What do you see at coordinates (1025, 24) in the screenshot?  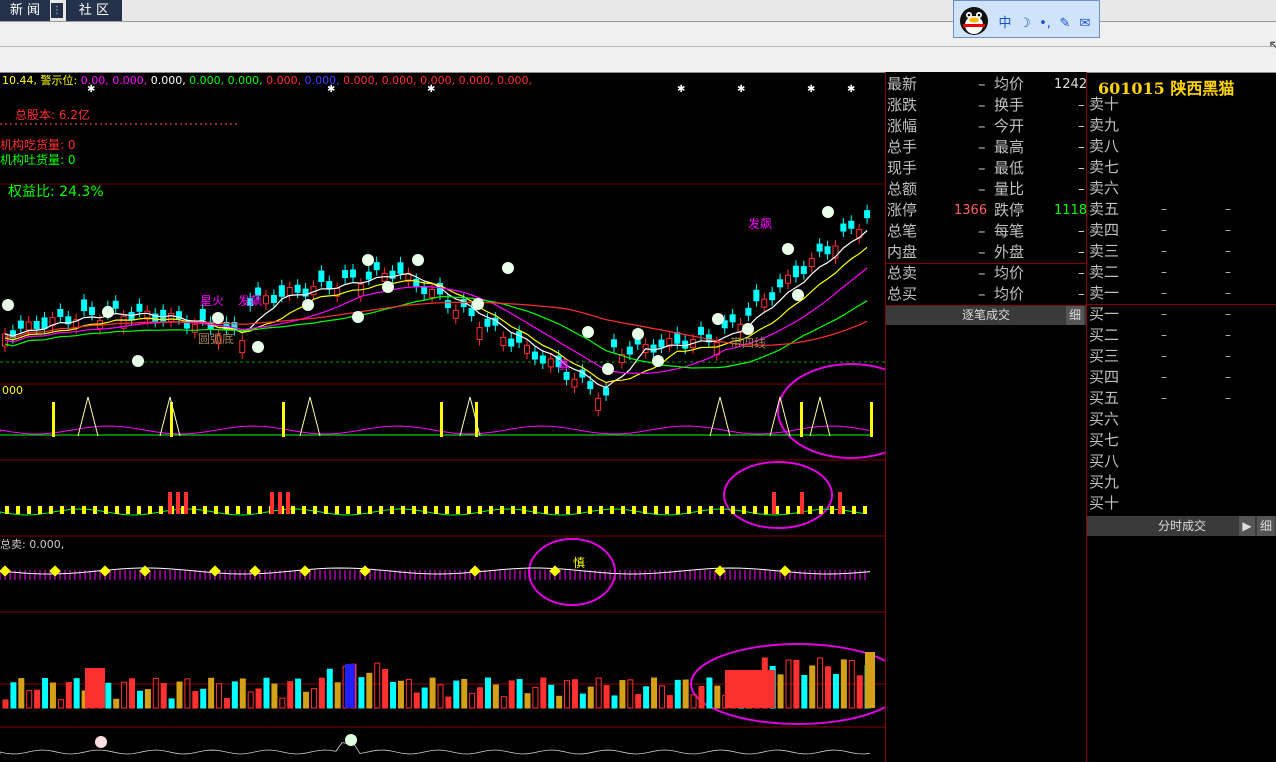 I see `qq-moon-button: ☽` at bounding box center [1025, 24].